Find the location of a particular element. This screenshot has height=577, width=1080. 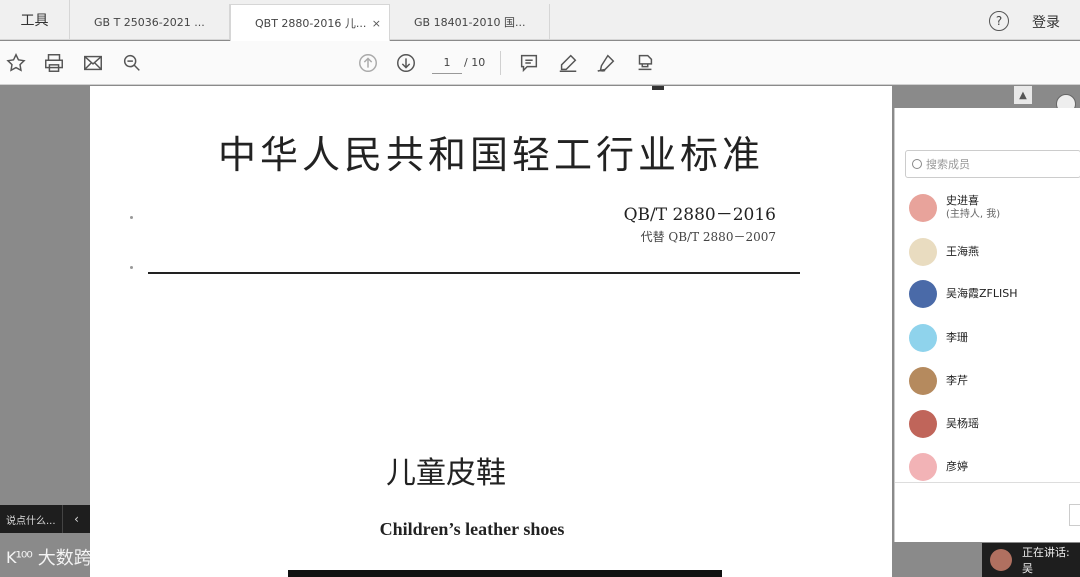

member-name: 吴杨瑶 is located at coordinates (962, 423).